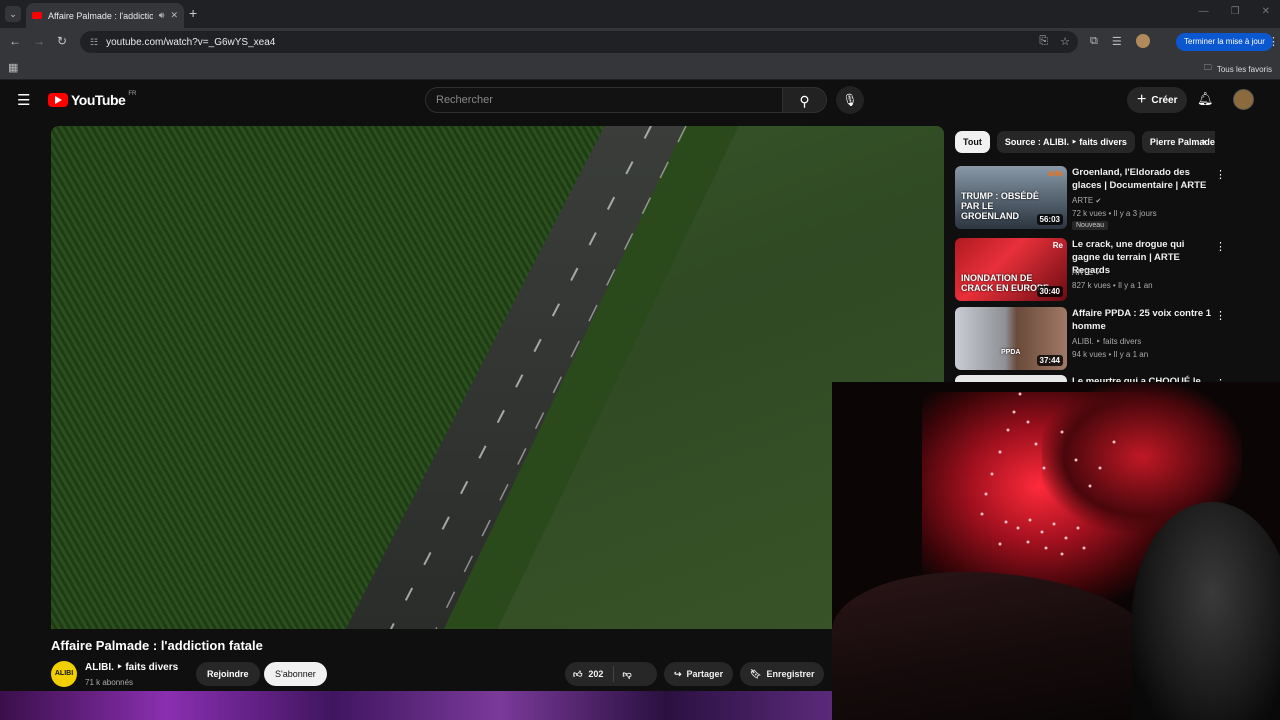 This screenshot has height=720, width=1280. I want to click on youtube-header: ☰ YouTube FR Rechercher ⚲ 🎙︎ + Créer 🔔︎, so click(640, 100).